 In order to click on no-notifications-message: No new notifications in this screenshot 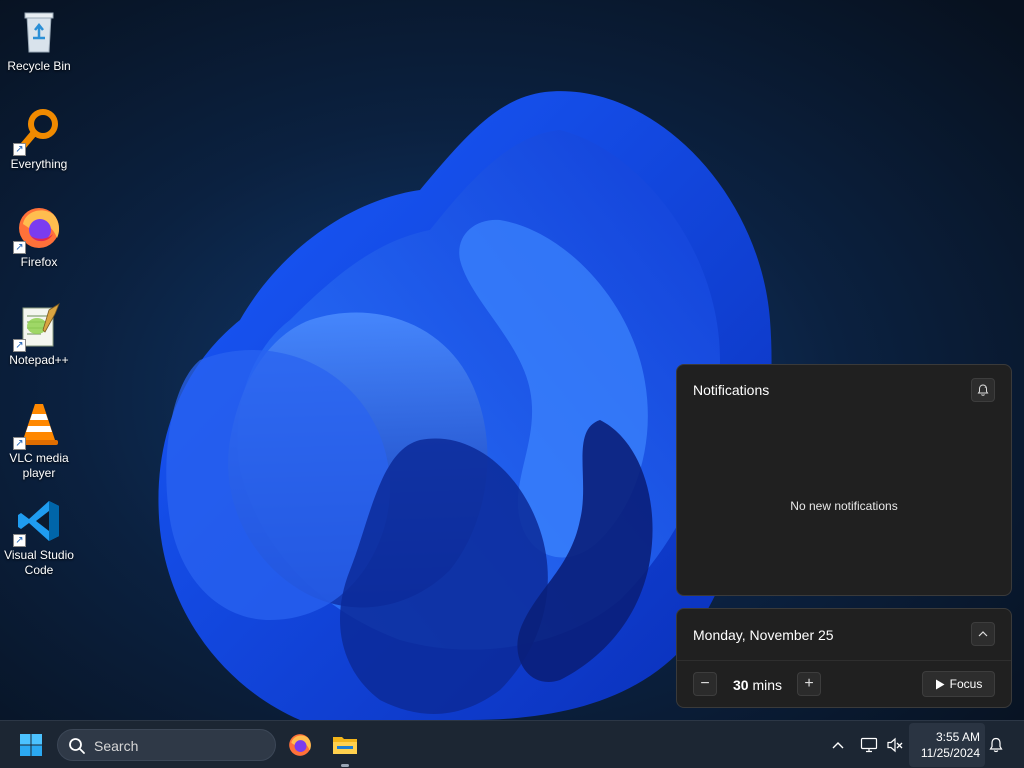, I will do `click(844, 506)`.